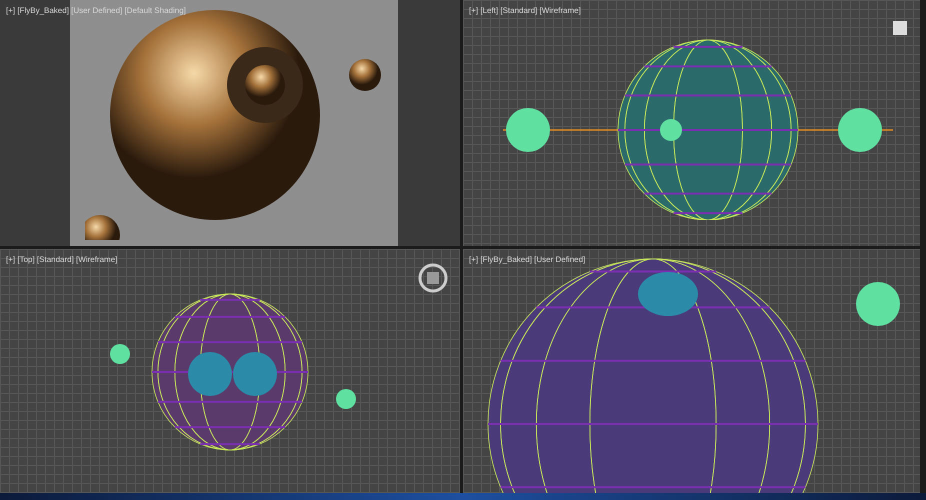 The width and height of the screenshot is (926, 500). What do you see at coordinates (62, 259) in the screenshot?
I see `viewport-label: [+] [Top] [Standard] [Wireframe]` at bounding box center [62, 259].